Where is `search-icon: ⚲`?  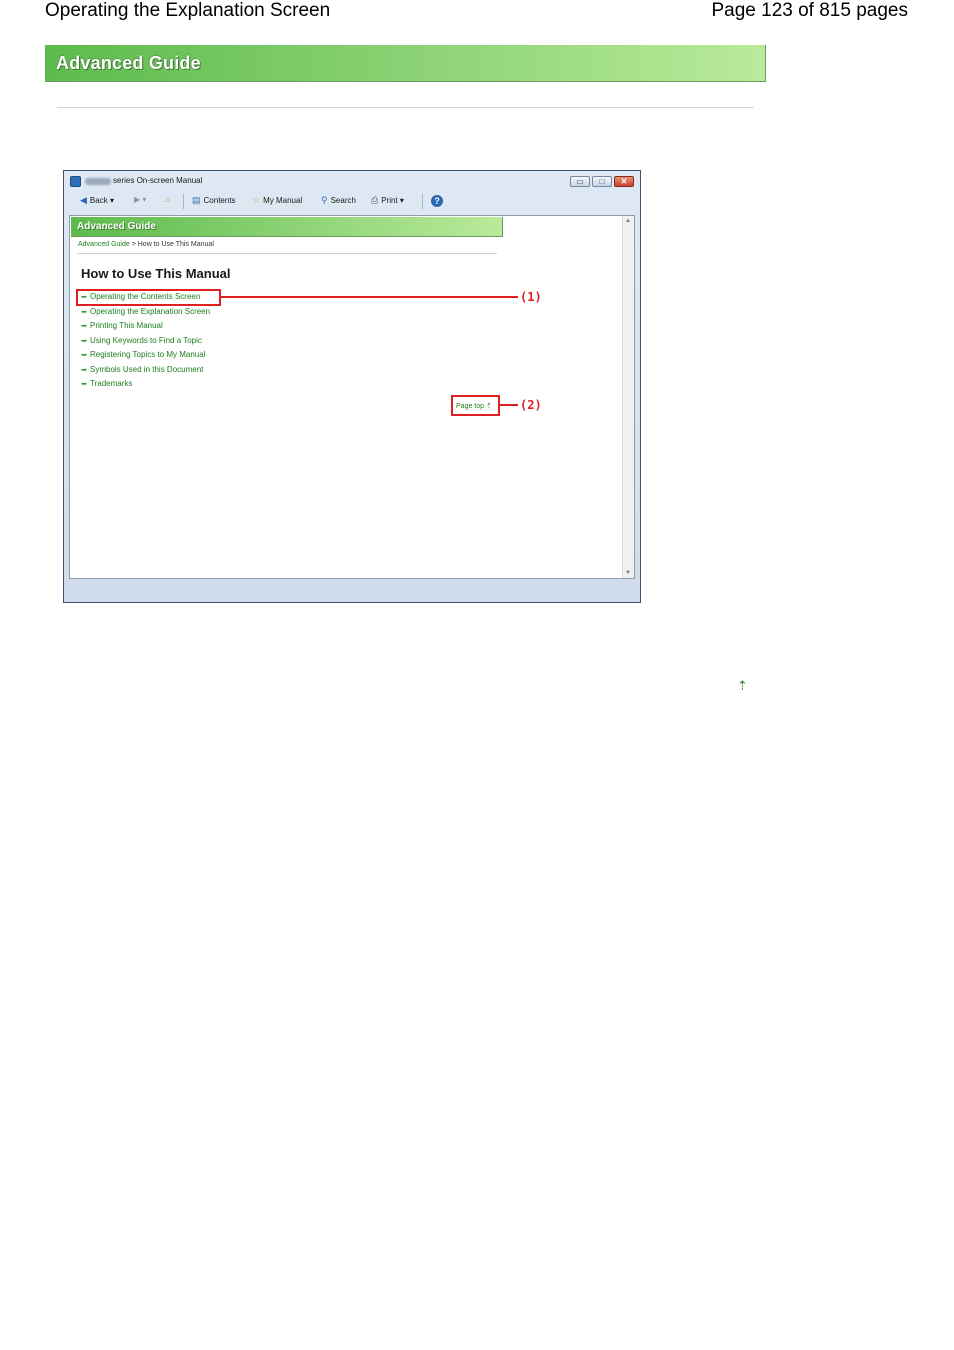 search-icon: ⚲ is located at coordinates (324, 200).